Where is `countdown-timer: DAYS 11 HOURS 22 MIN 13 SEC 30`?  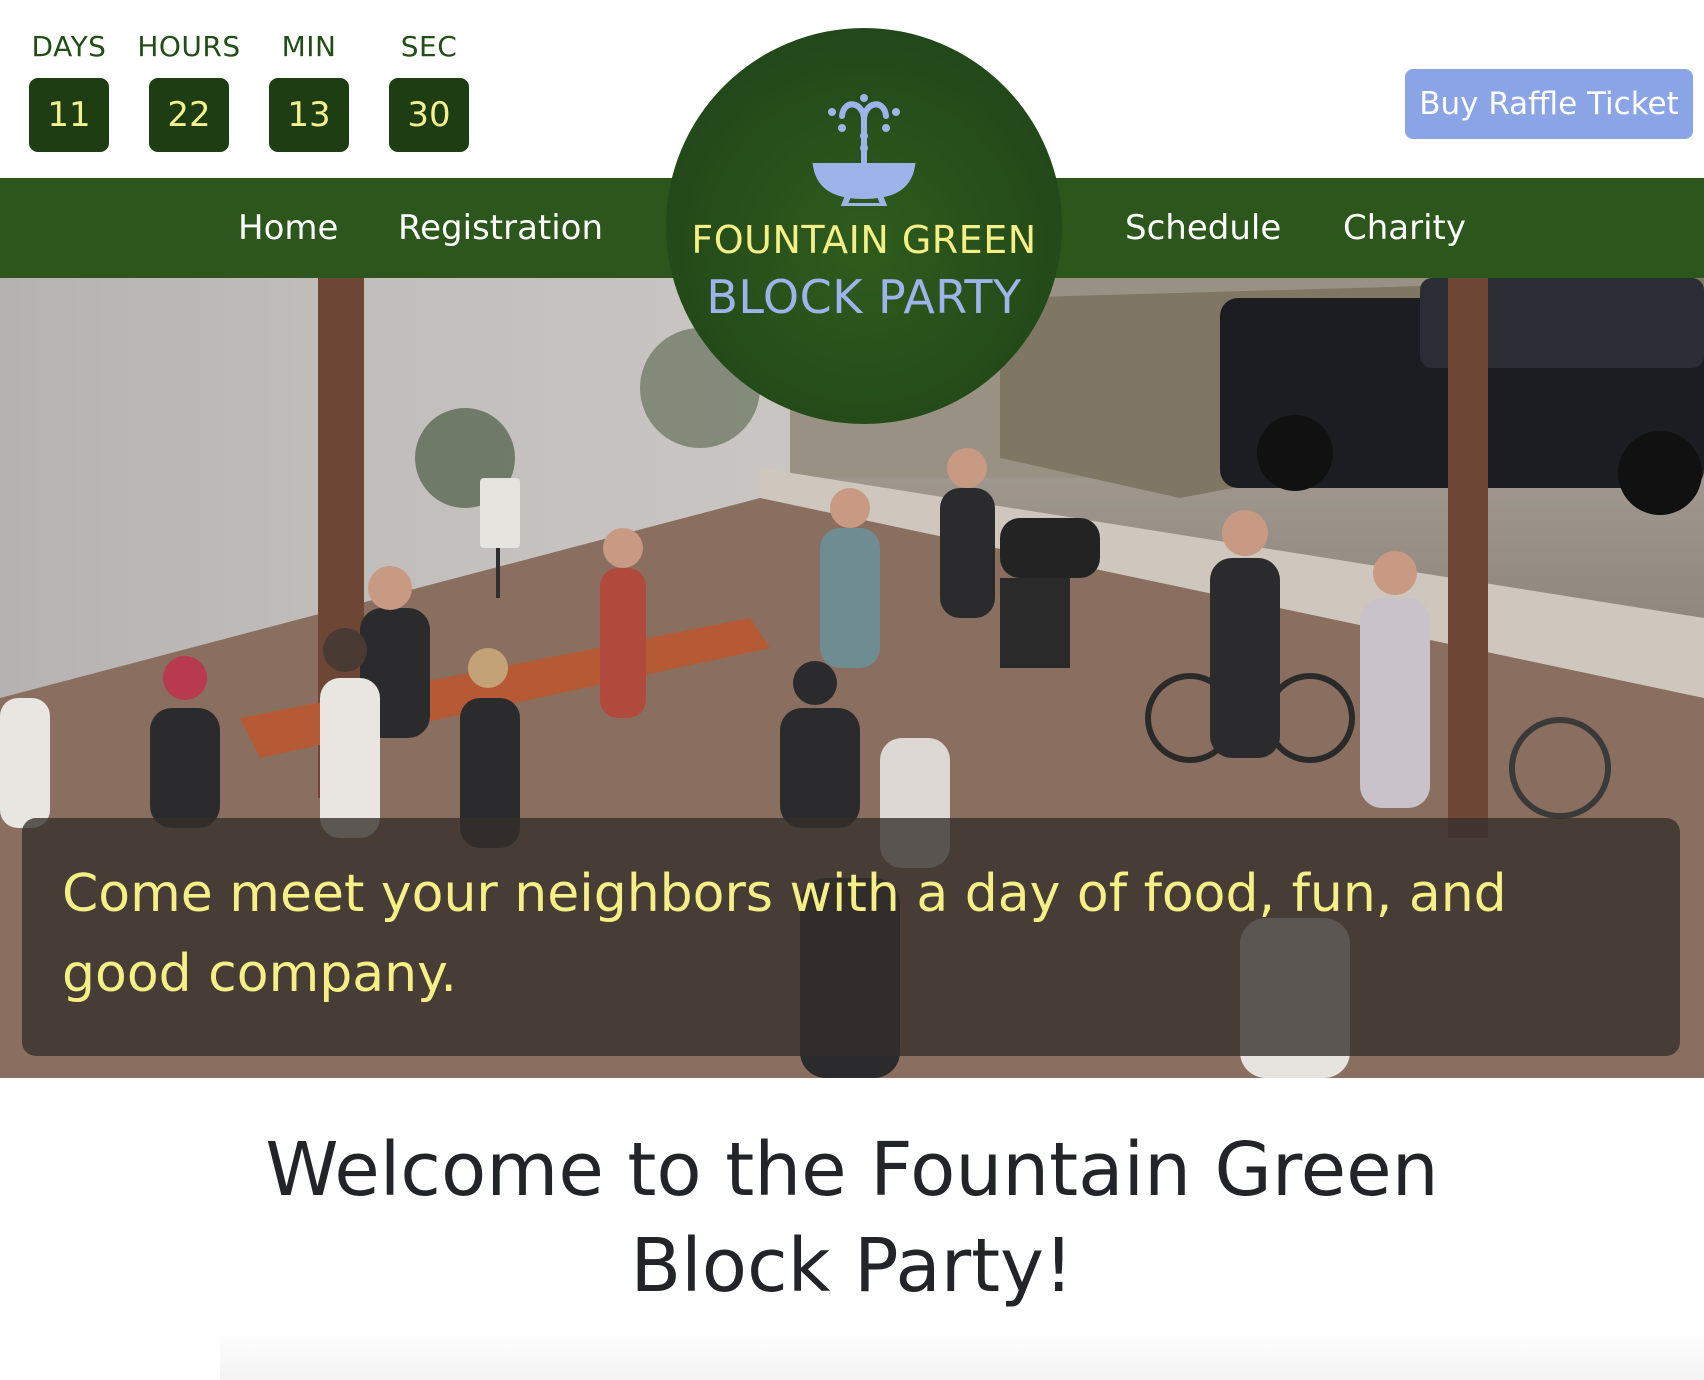
countdown-timer: DAYS 11 HOURS 22 MIN 13 SEC 30 is located at coordinates (260, 89).